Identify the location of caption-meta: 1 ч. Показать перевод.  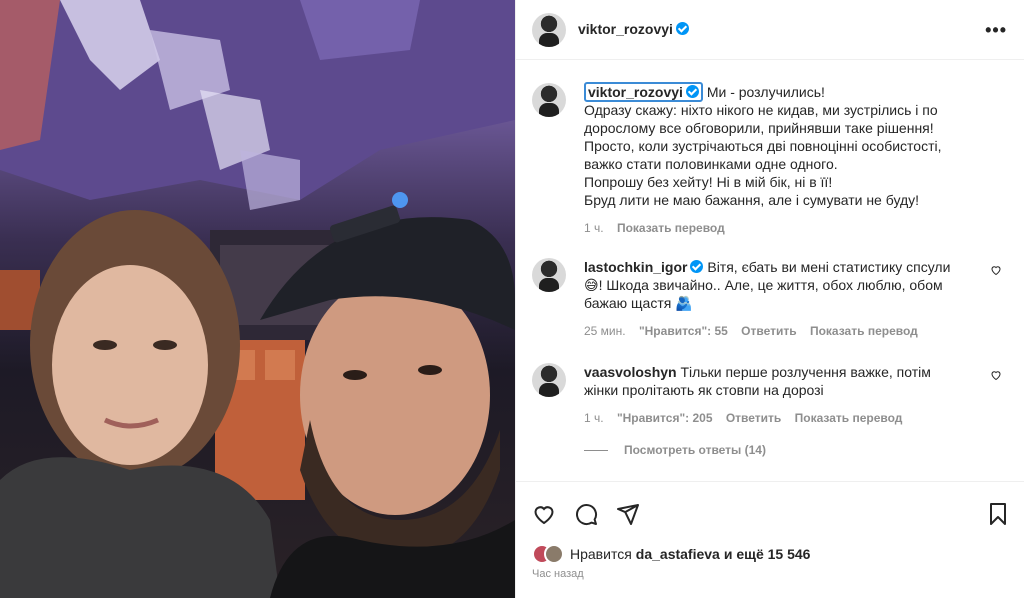
(784, 228).